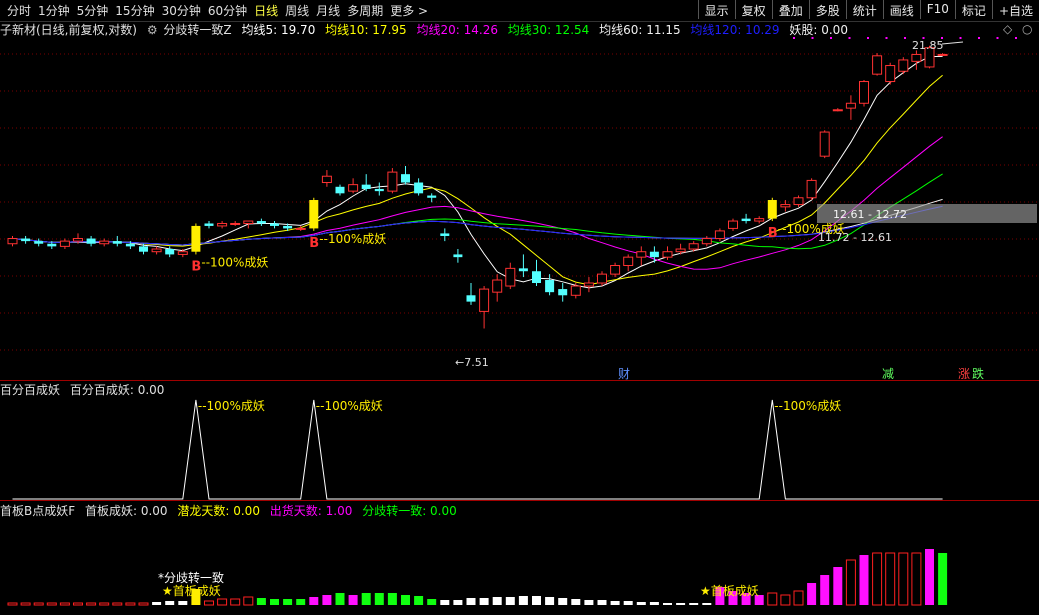 This screenshot has height=615, width=1039. Describe the element at coordinates (964, 373) in the screenshot. I see `zhang-marker: 涨` at that location.